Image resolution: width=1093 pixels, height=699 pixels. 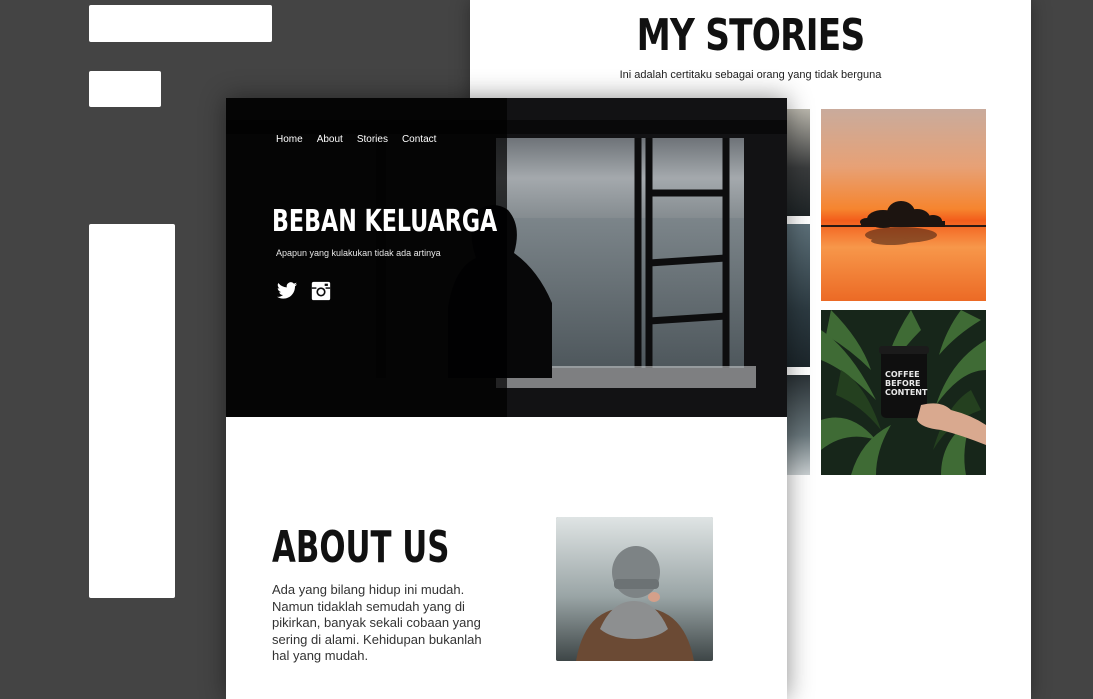 What do you see at coordinates (419, 139) in the screenshot?
I see `nav-contact: Contact` at bounding box center [419, 139].